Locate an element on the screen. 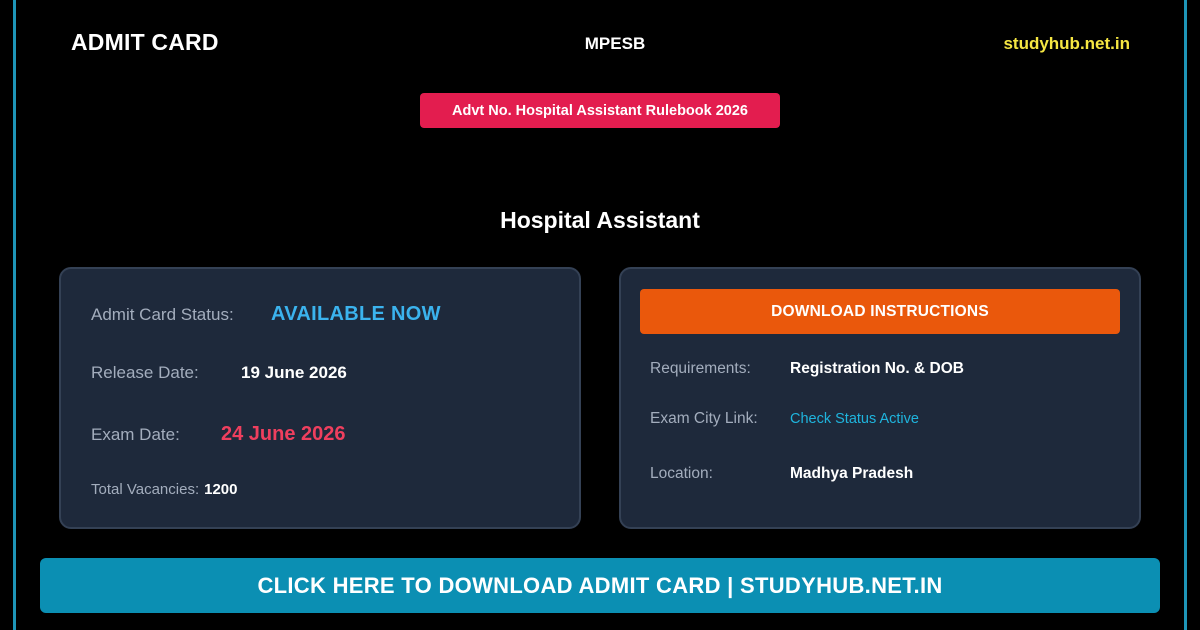 The height and width of the screenshot is (630, 1200). site-name-link: studyhub.net.in is located at coordinates (1066, 44).